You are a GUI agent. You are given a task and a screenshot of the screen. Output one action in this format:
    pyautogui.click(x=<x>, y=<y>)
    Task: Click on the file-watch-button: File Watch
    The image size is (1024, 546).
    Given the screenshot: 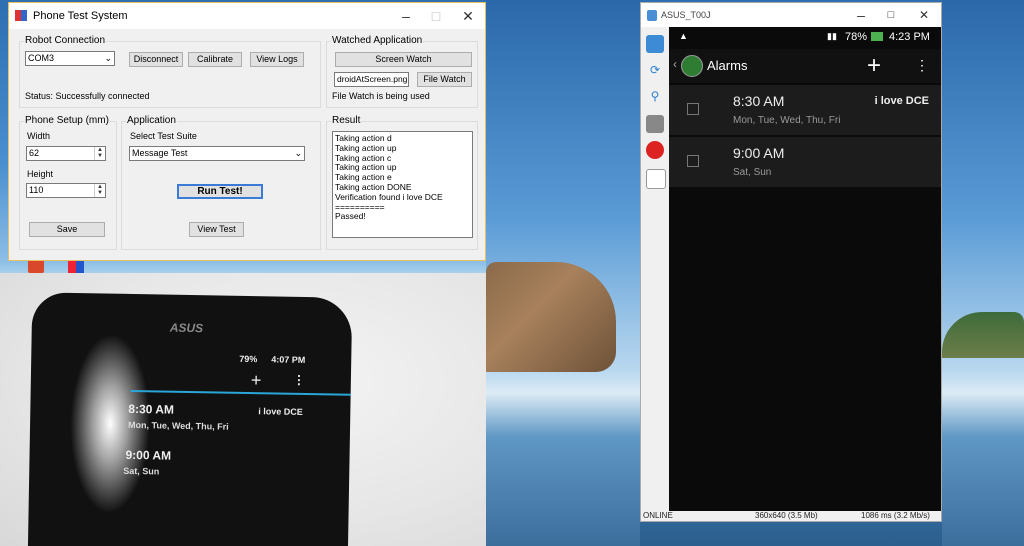 What is the action you would take?
    pyautogui.click(x=444, y=79)
    